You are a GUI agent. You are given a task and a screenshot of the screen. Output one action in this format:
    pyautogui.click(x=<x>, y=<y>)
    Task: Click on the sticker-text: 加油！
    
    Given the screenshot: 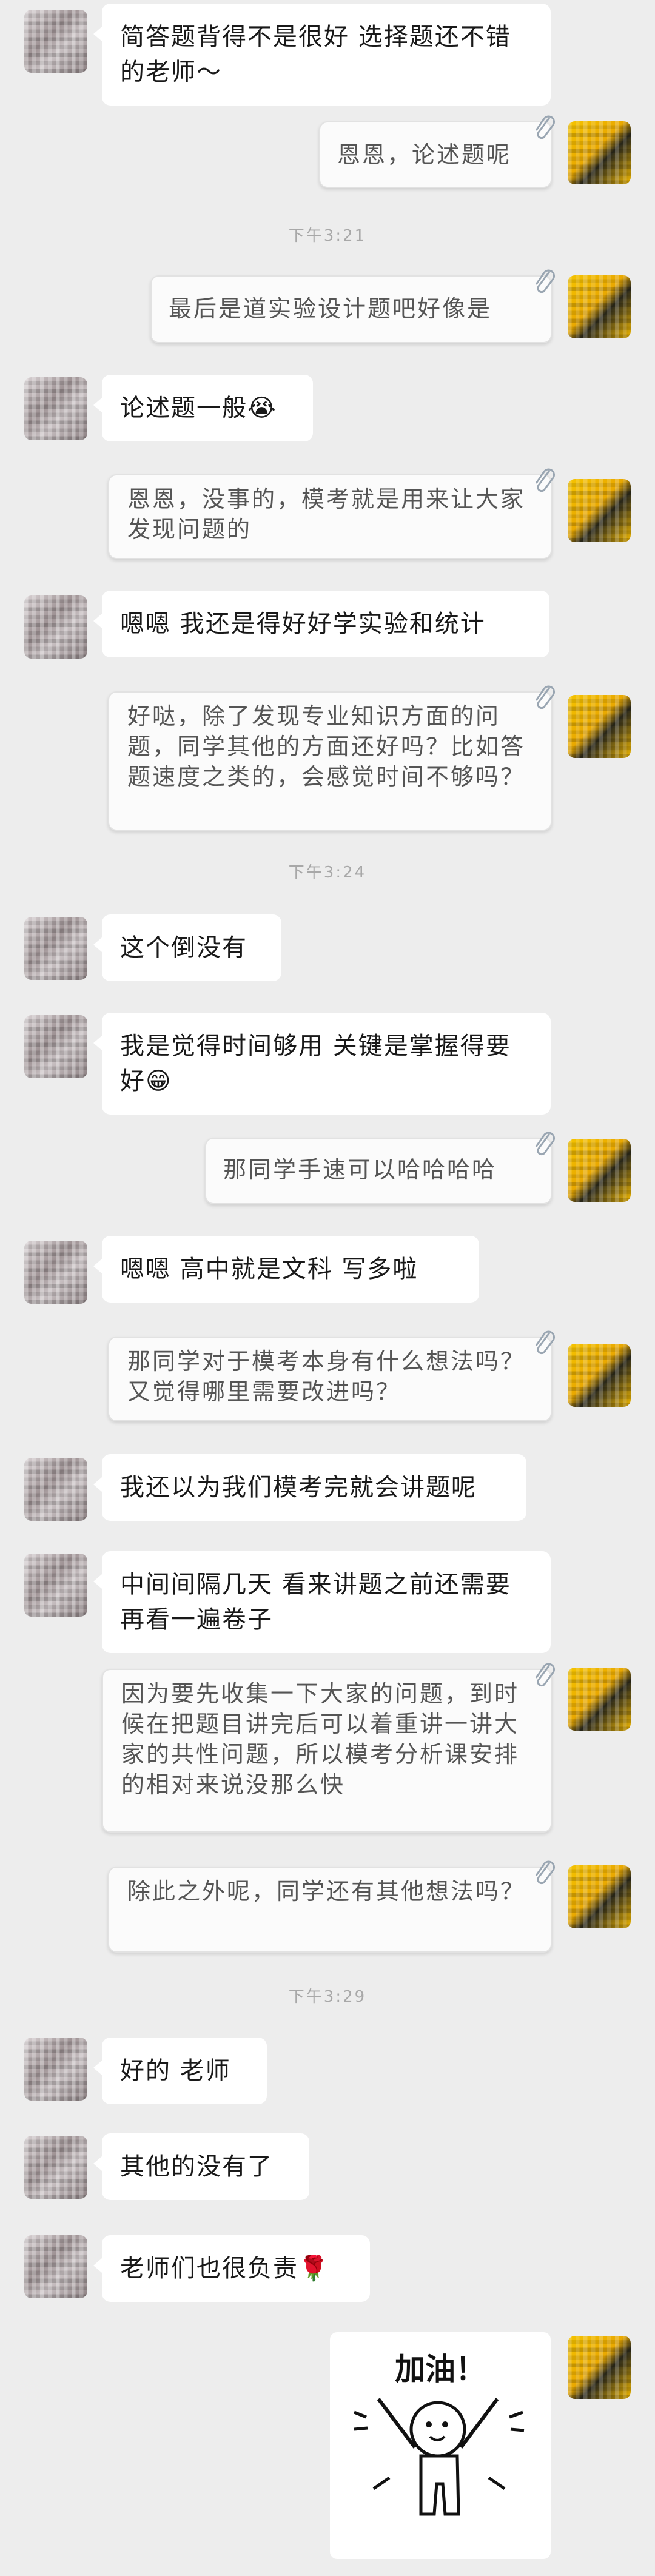 What is the action you would take?
    pyautogui.click(x=441, y=2369)
    